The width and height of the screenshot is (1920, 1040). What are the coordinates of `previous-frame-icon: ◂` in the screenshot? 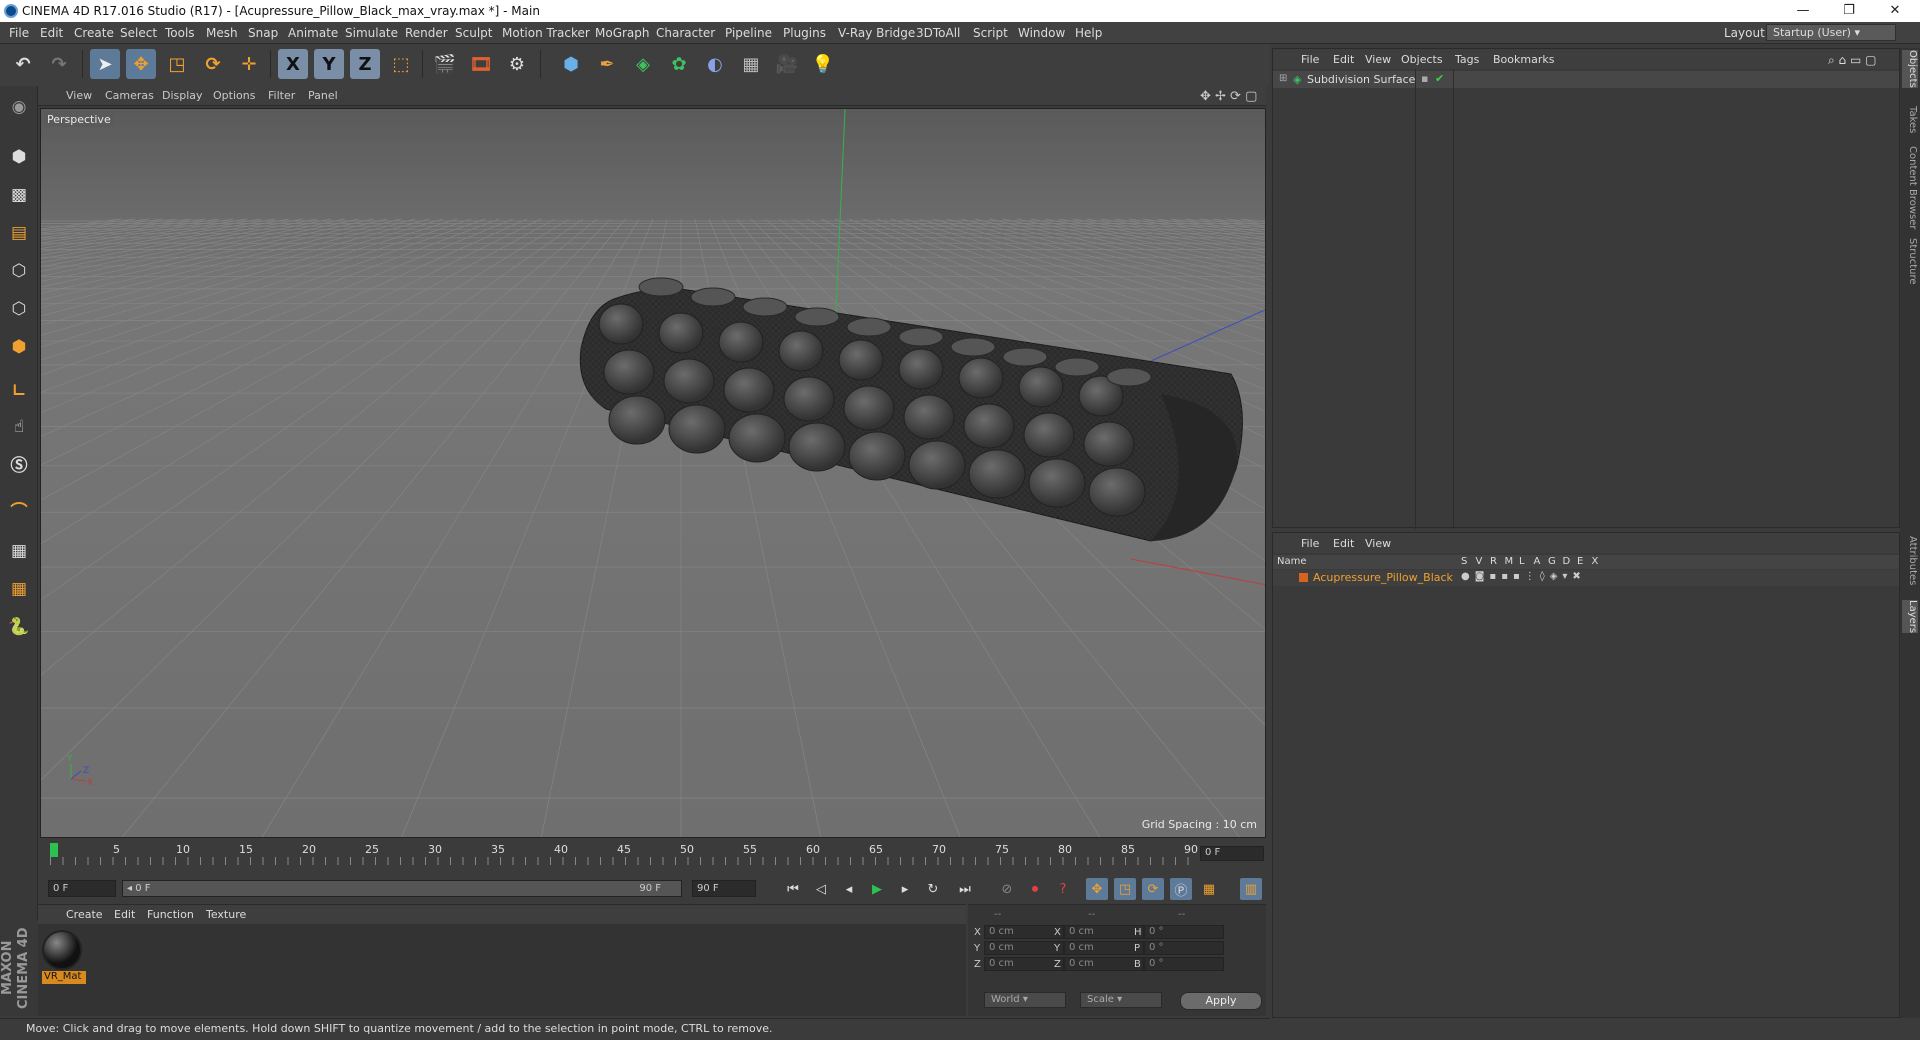 It's located at (849, 889).